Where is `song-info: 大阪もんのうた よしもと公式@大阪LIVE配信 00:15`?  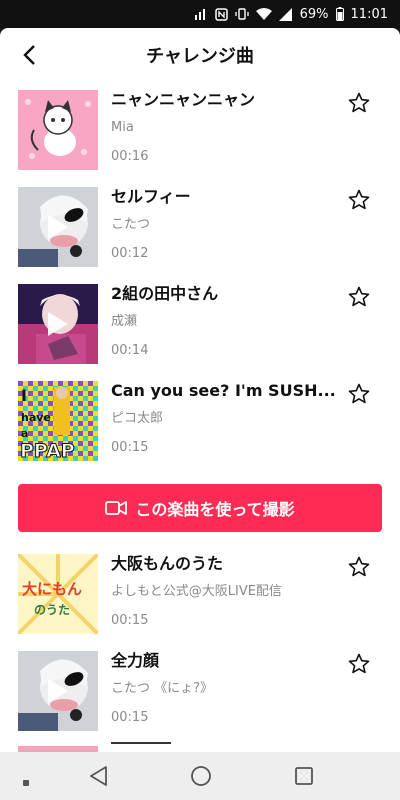 song-info: 大阪もんのうた よしもと公式@大阪LIVE配信 00:15 is located at coordinates (225, 590).